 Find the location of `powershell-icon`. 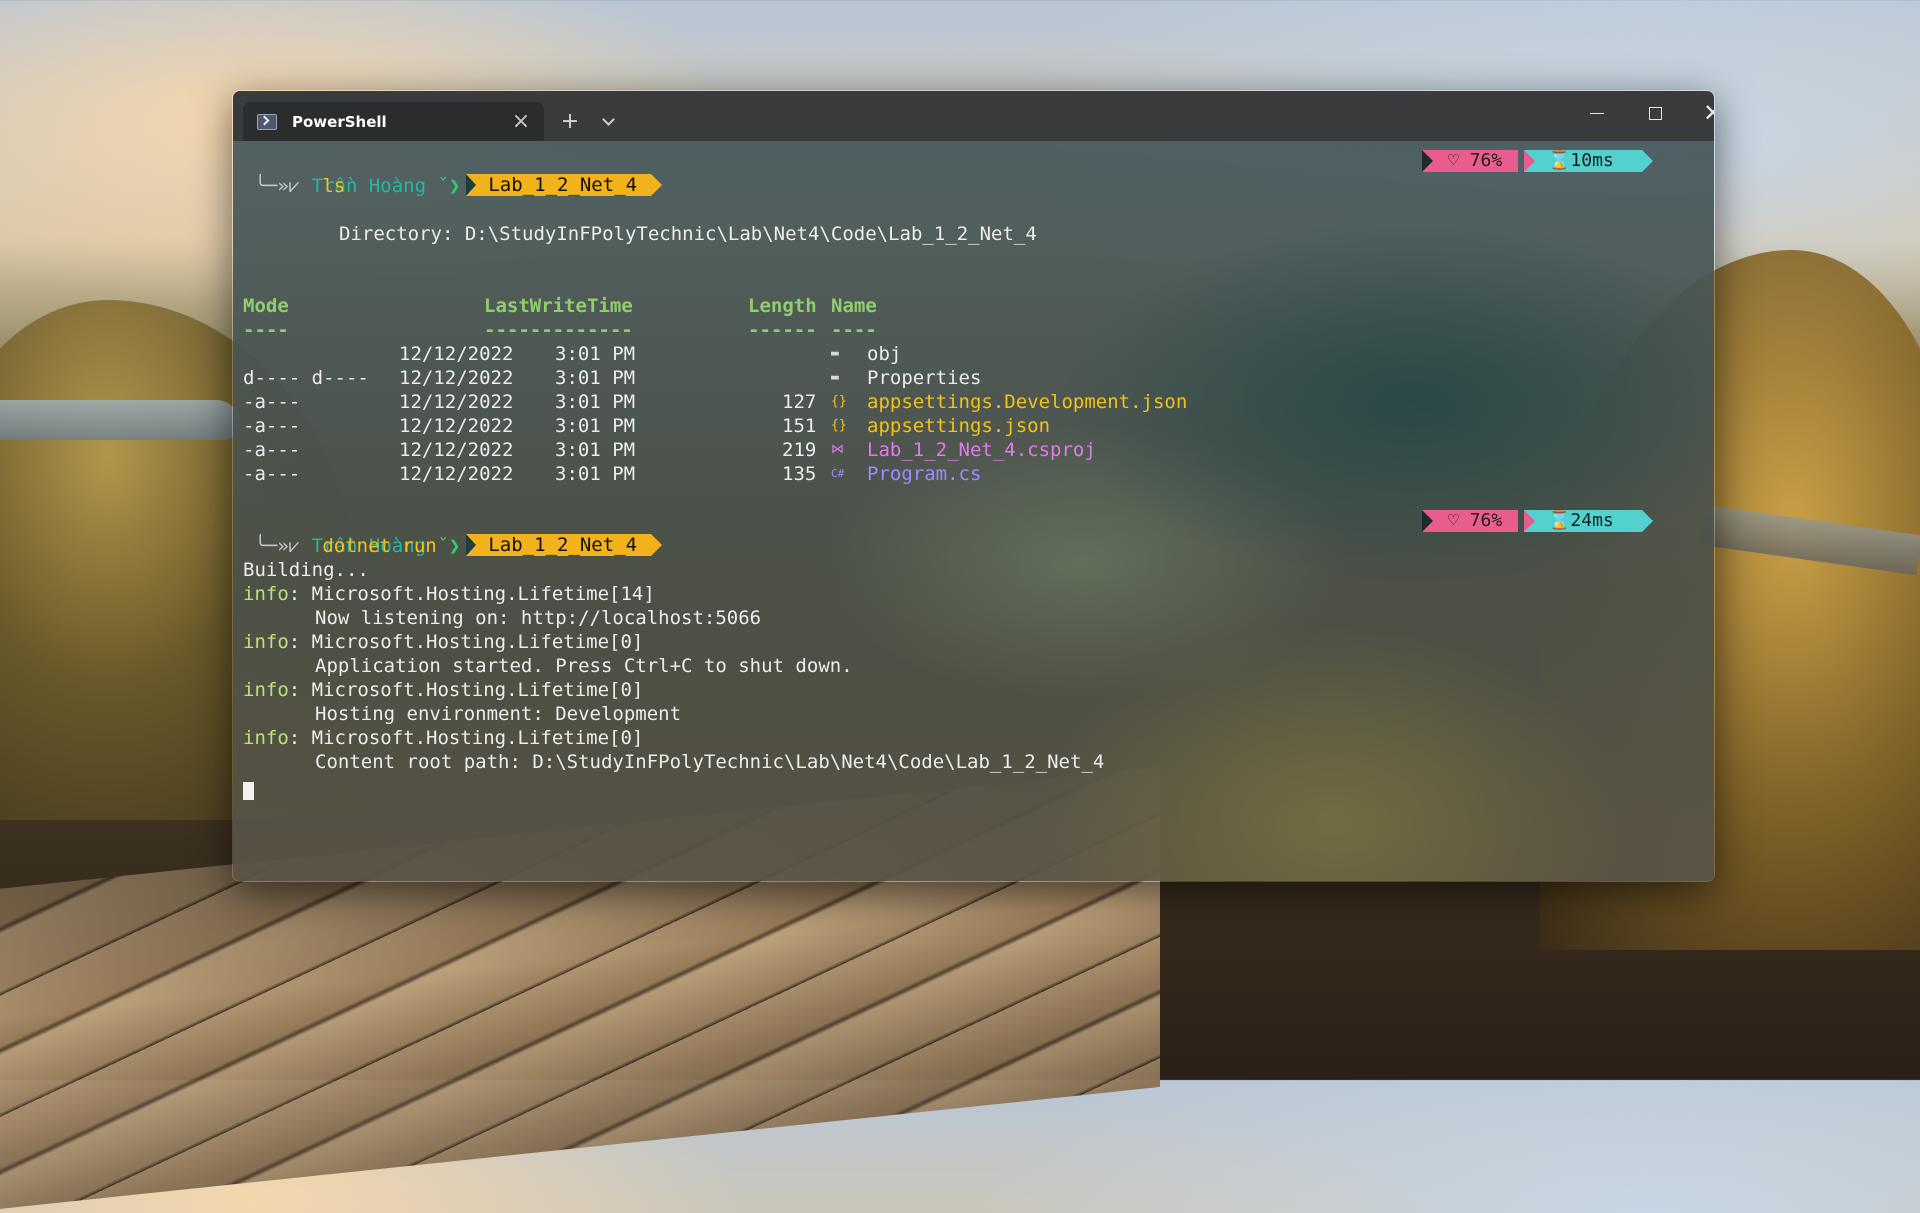

powershell-icon is located at coordinates (267, 121).